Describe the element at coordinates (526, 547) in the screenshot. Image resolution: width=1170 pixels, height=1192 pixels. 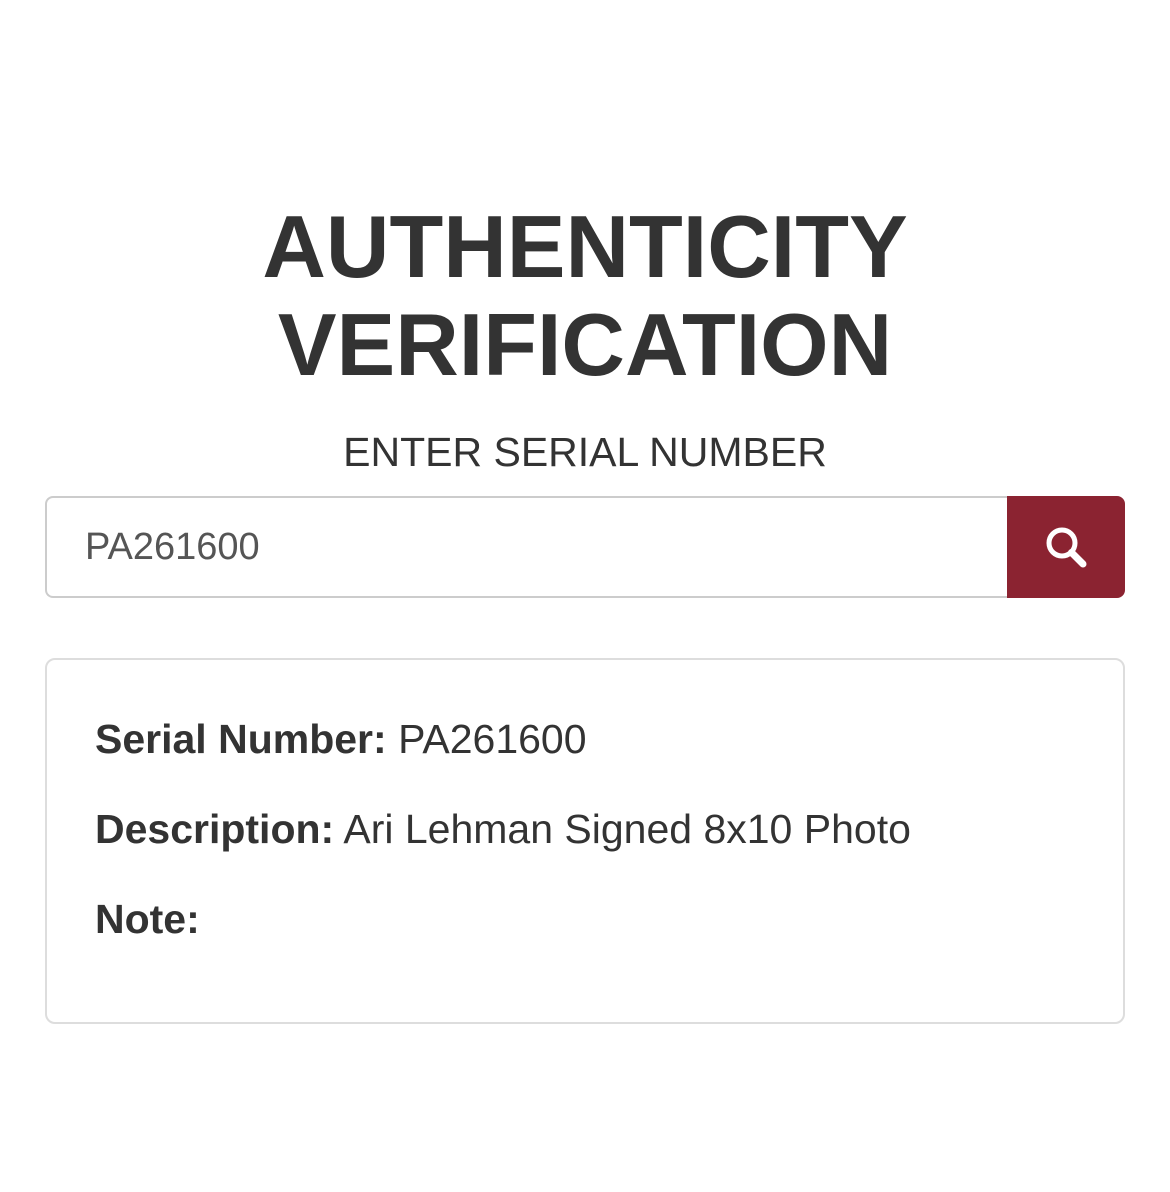
I see `serial-number-input` at that location.